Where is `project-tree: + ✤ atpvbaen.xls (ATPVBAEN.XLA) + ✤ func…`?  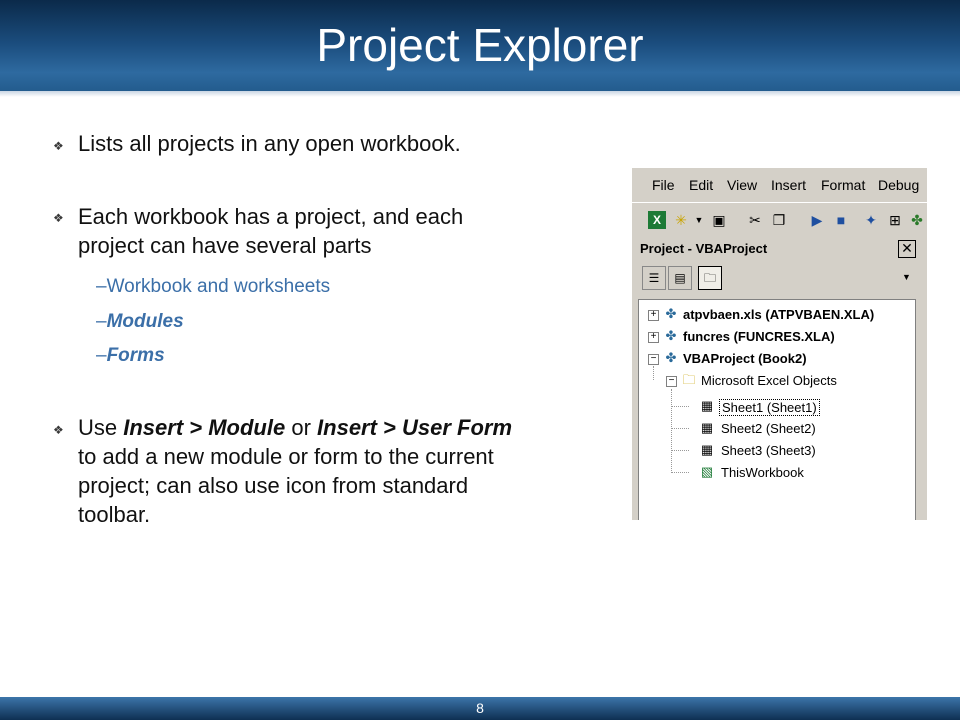
project-tree: + ✤ atpvbaen.xls (ATPVBAEN.XLA) + ✤ func… is located at coordinates (777, 409).